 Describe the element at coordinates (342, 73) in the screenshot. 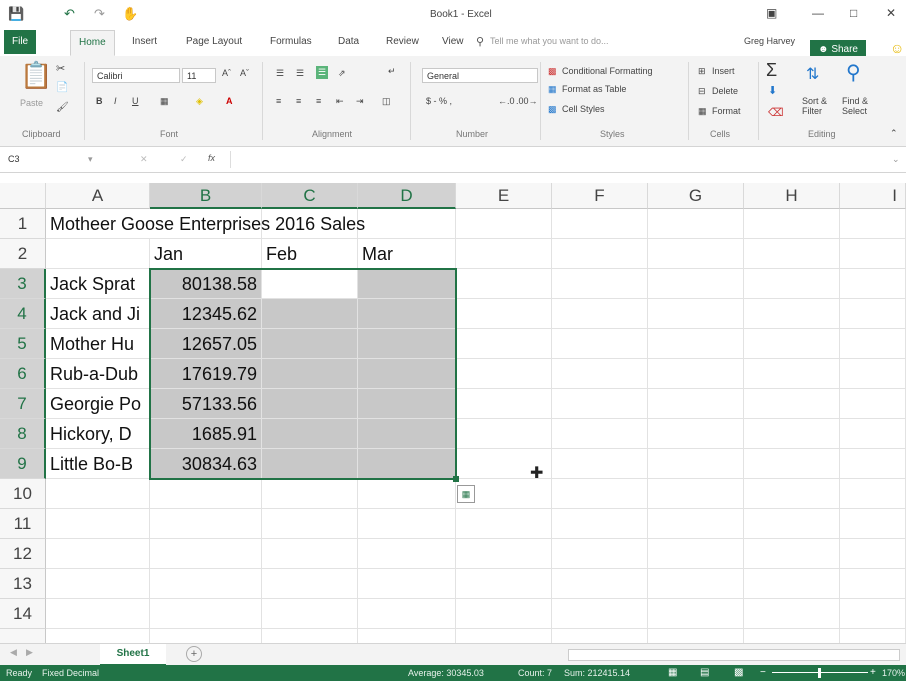

I see `orientation-icon: ⇗` at that location.